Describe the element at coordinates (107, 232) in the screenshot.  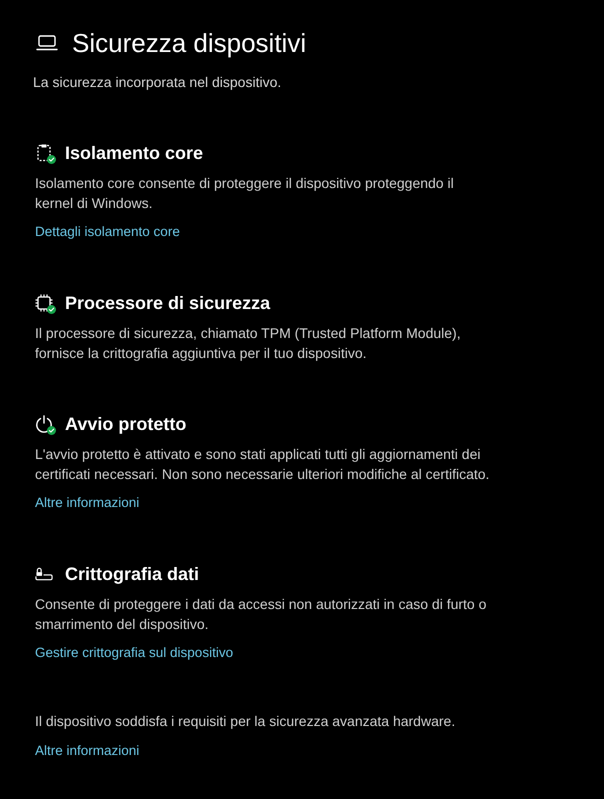
I see `section-link: Dettagli isolamento core` at that location.